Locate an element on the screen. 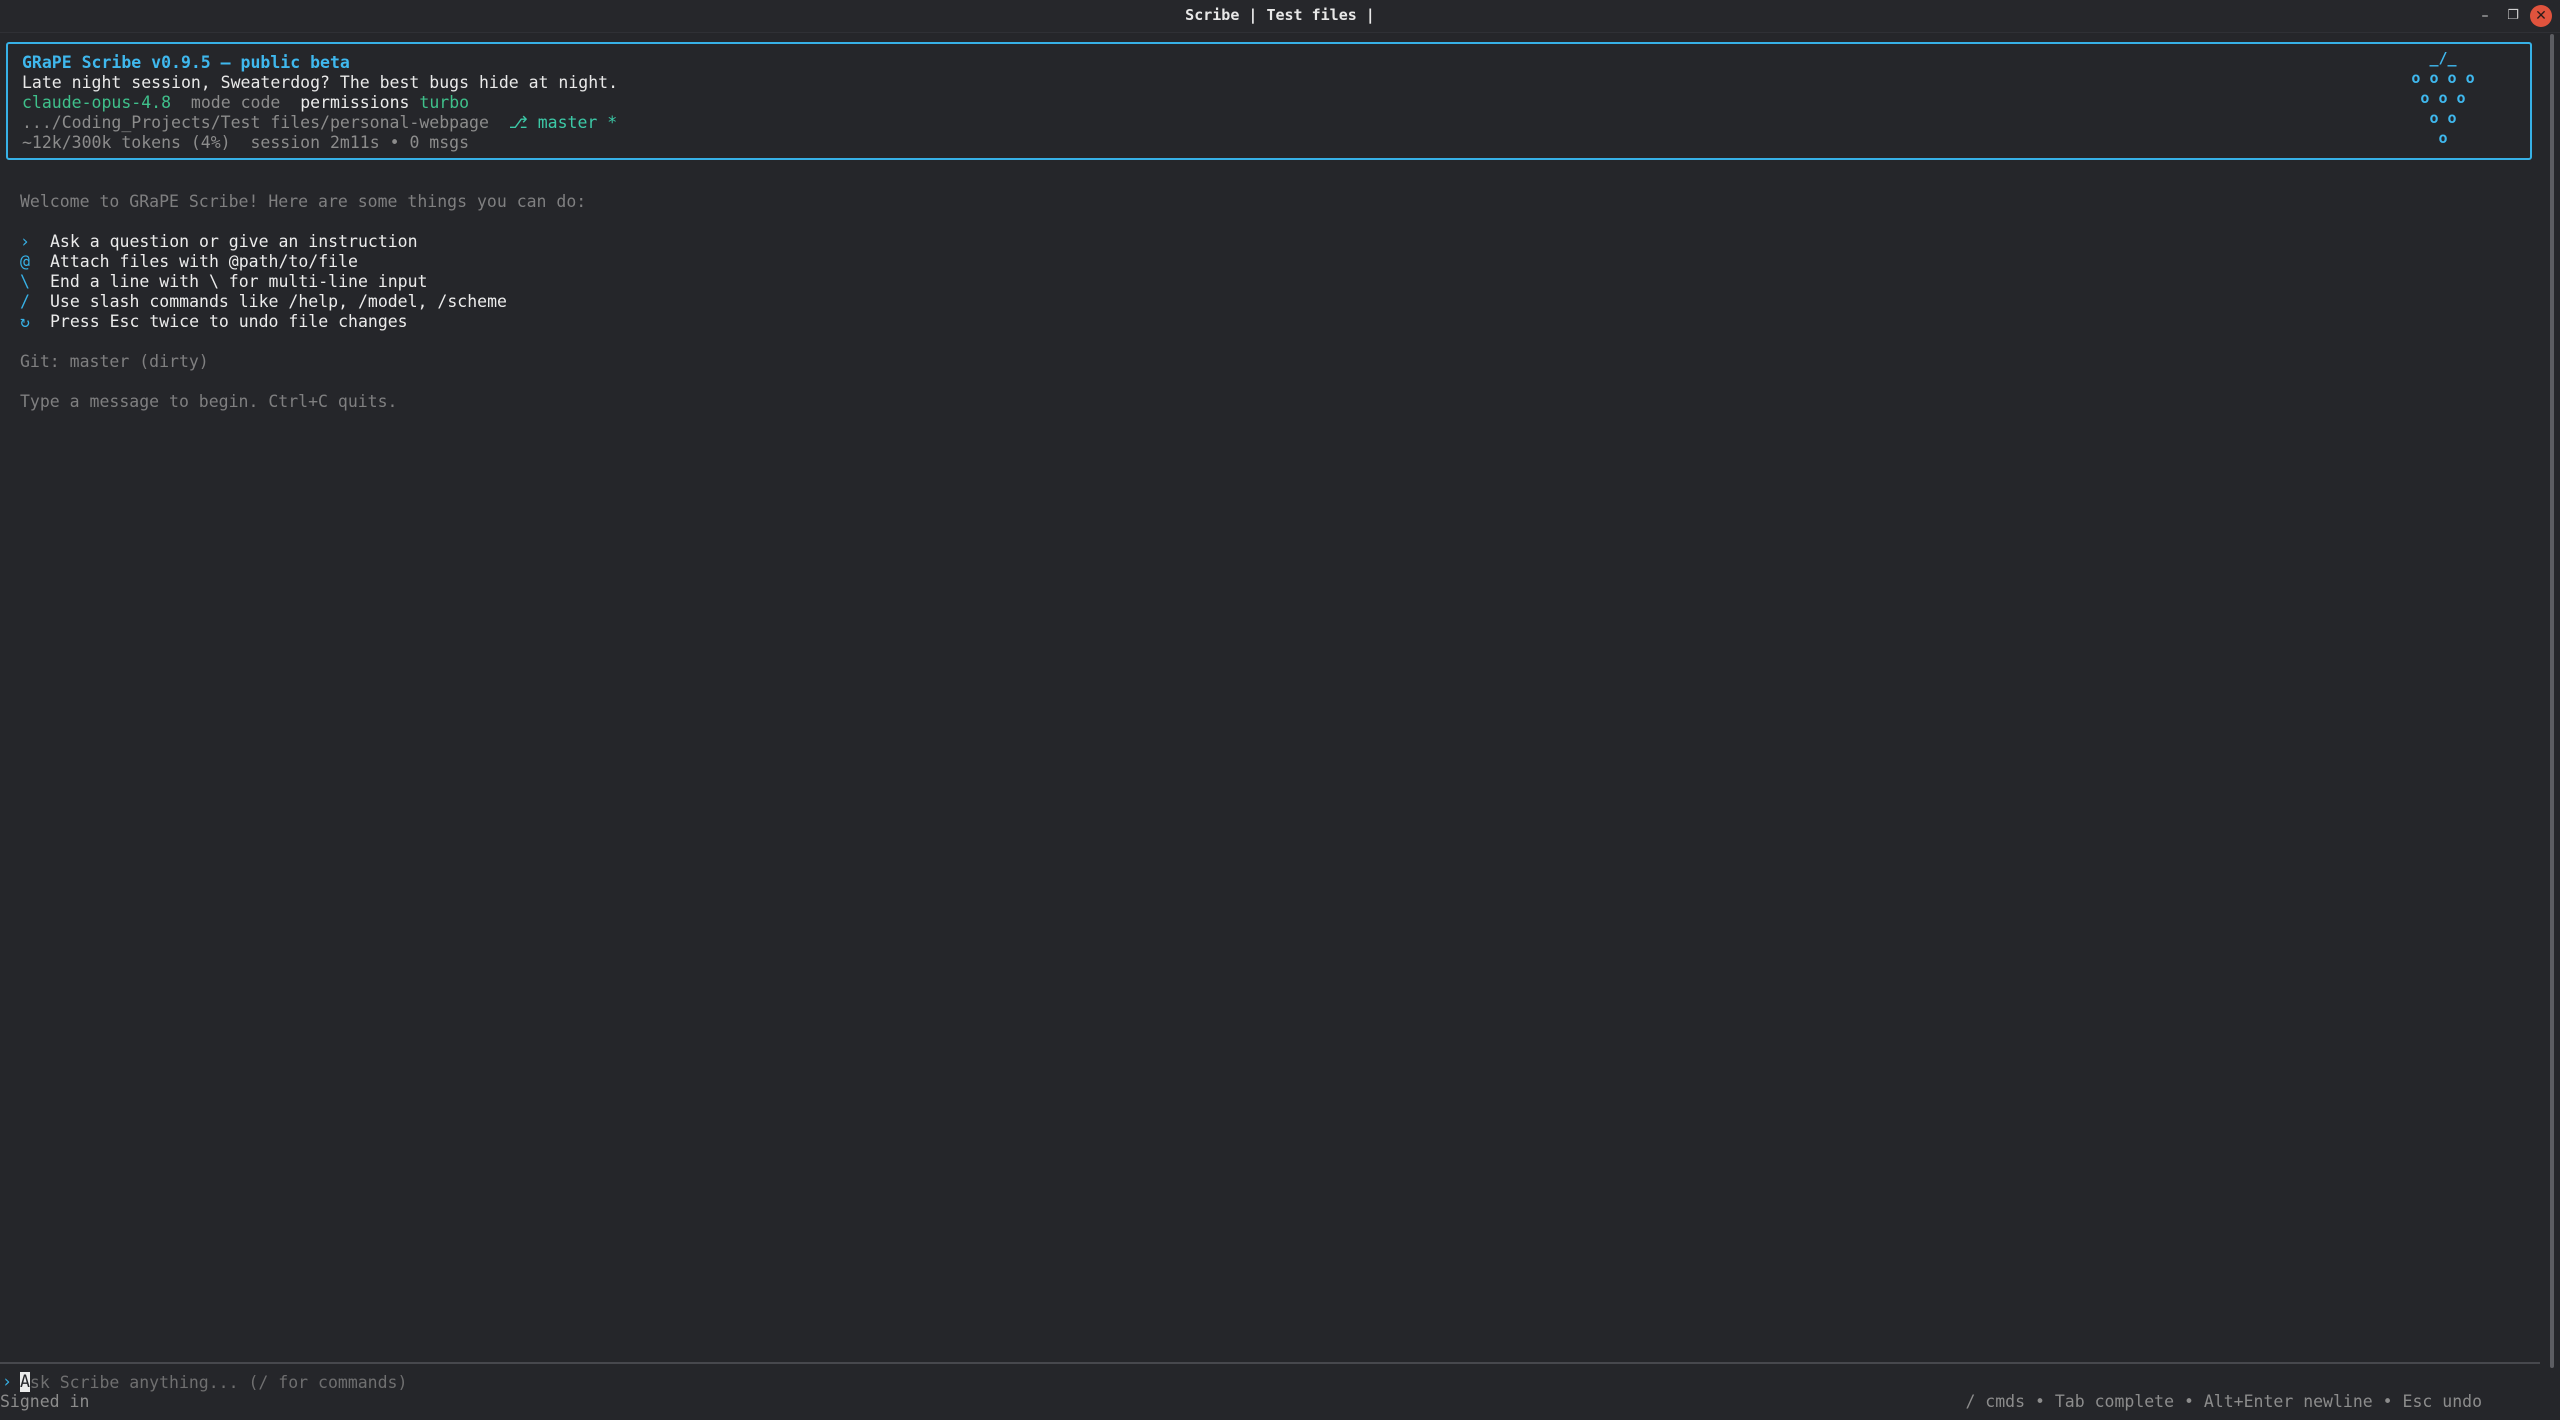 Image resolution: width=2560 pixels, height=1420 pixels. branch-icon: ⎇ is located at coordinates (518, 122).